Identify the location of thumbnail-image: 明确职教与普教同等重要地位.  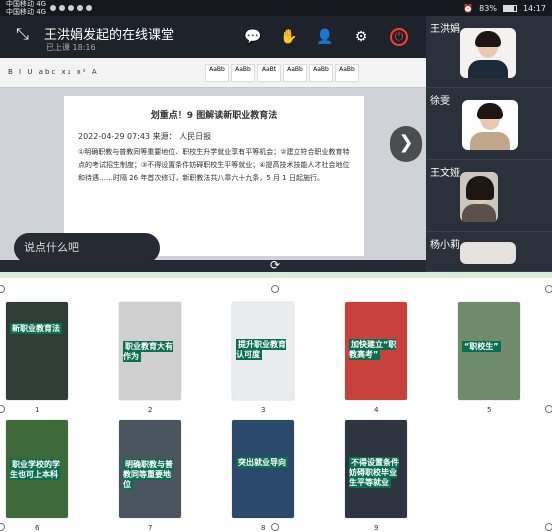
(150, 469).